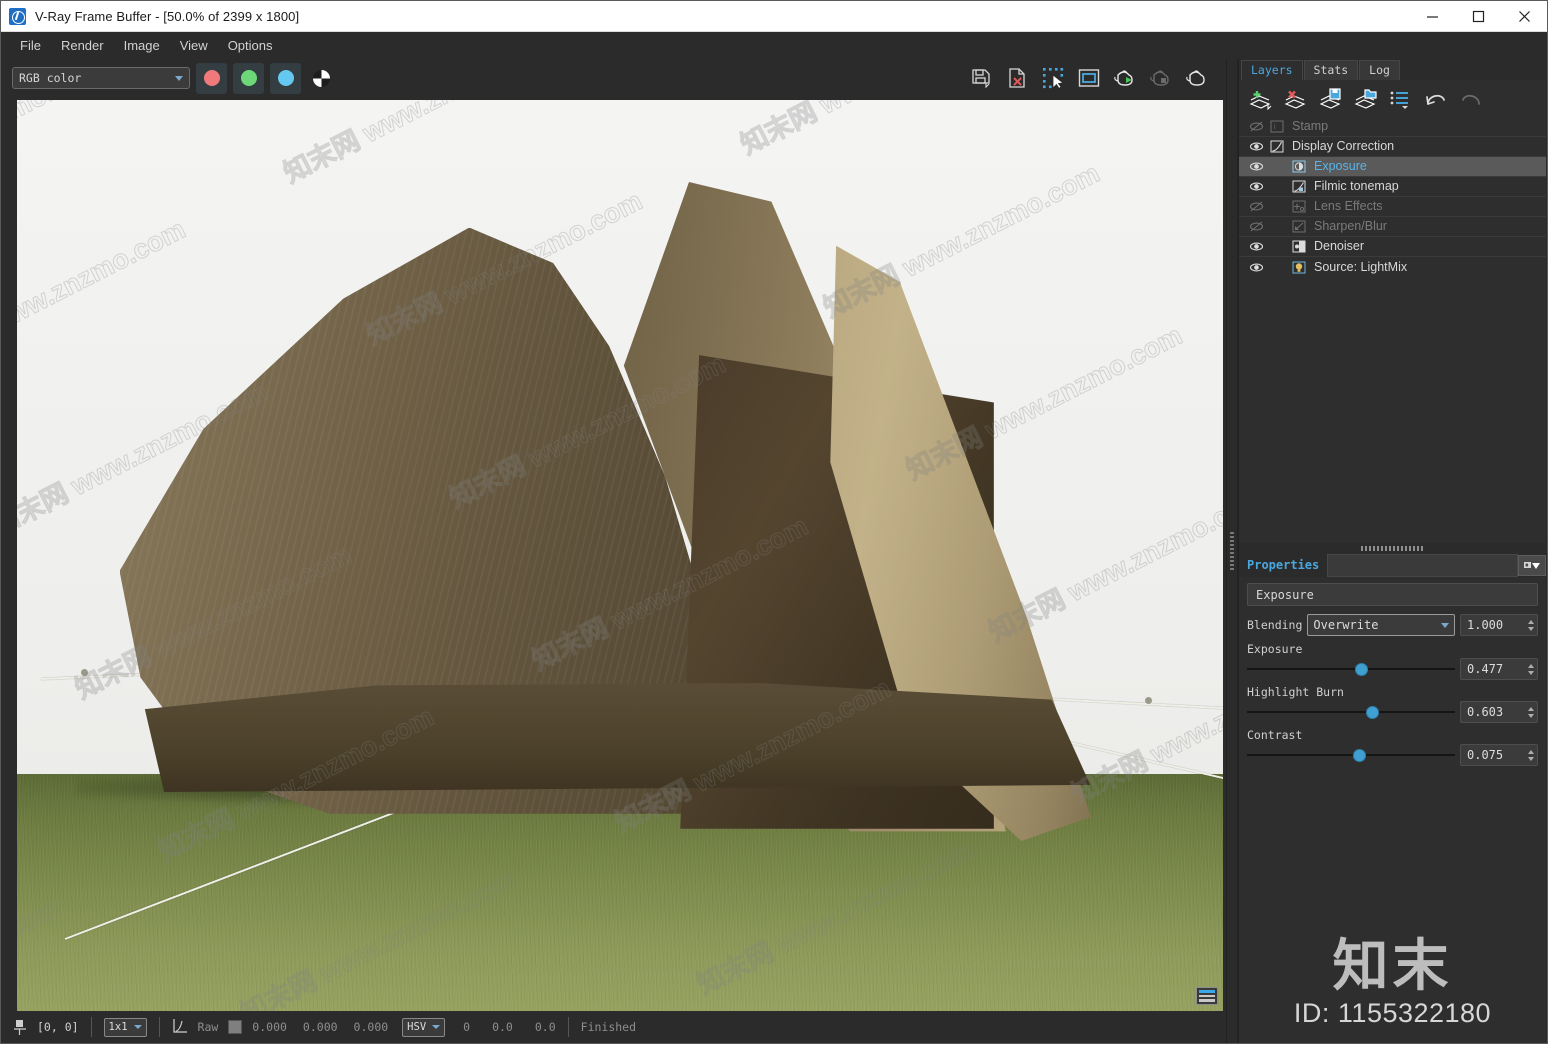  I want to click on layer-row-display-correction: Display Correction, so click(1392, 147).